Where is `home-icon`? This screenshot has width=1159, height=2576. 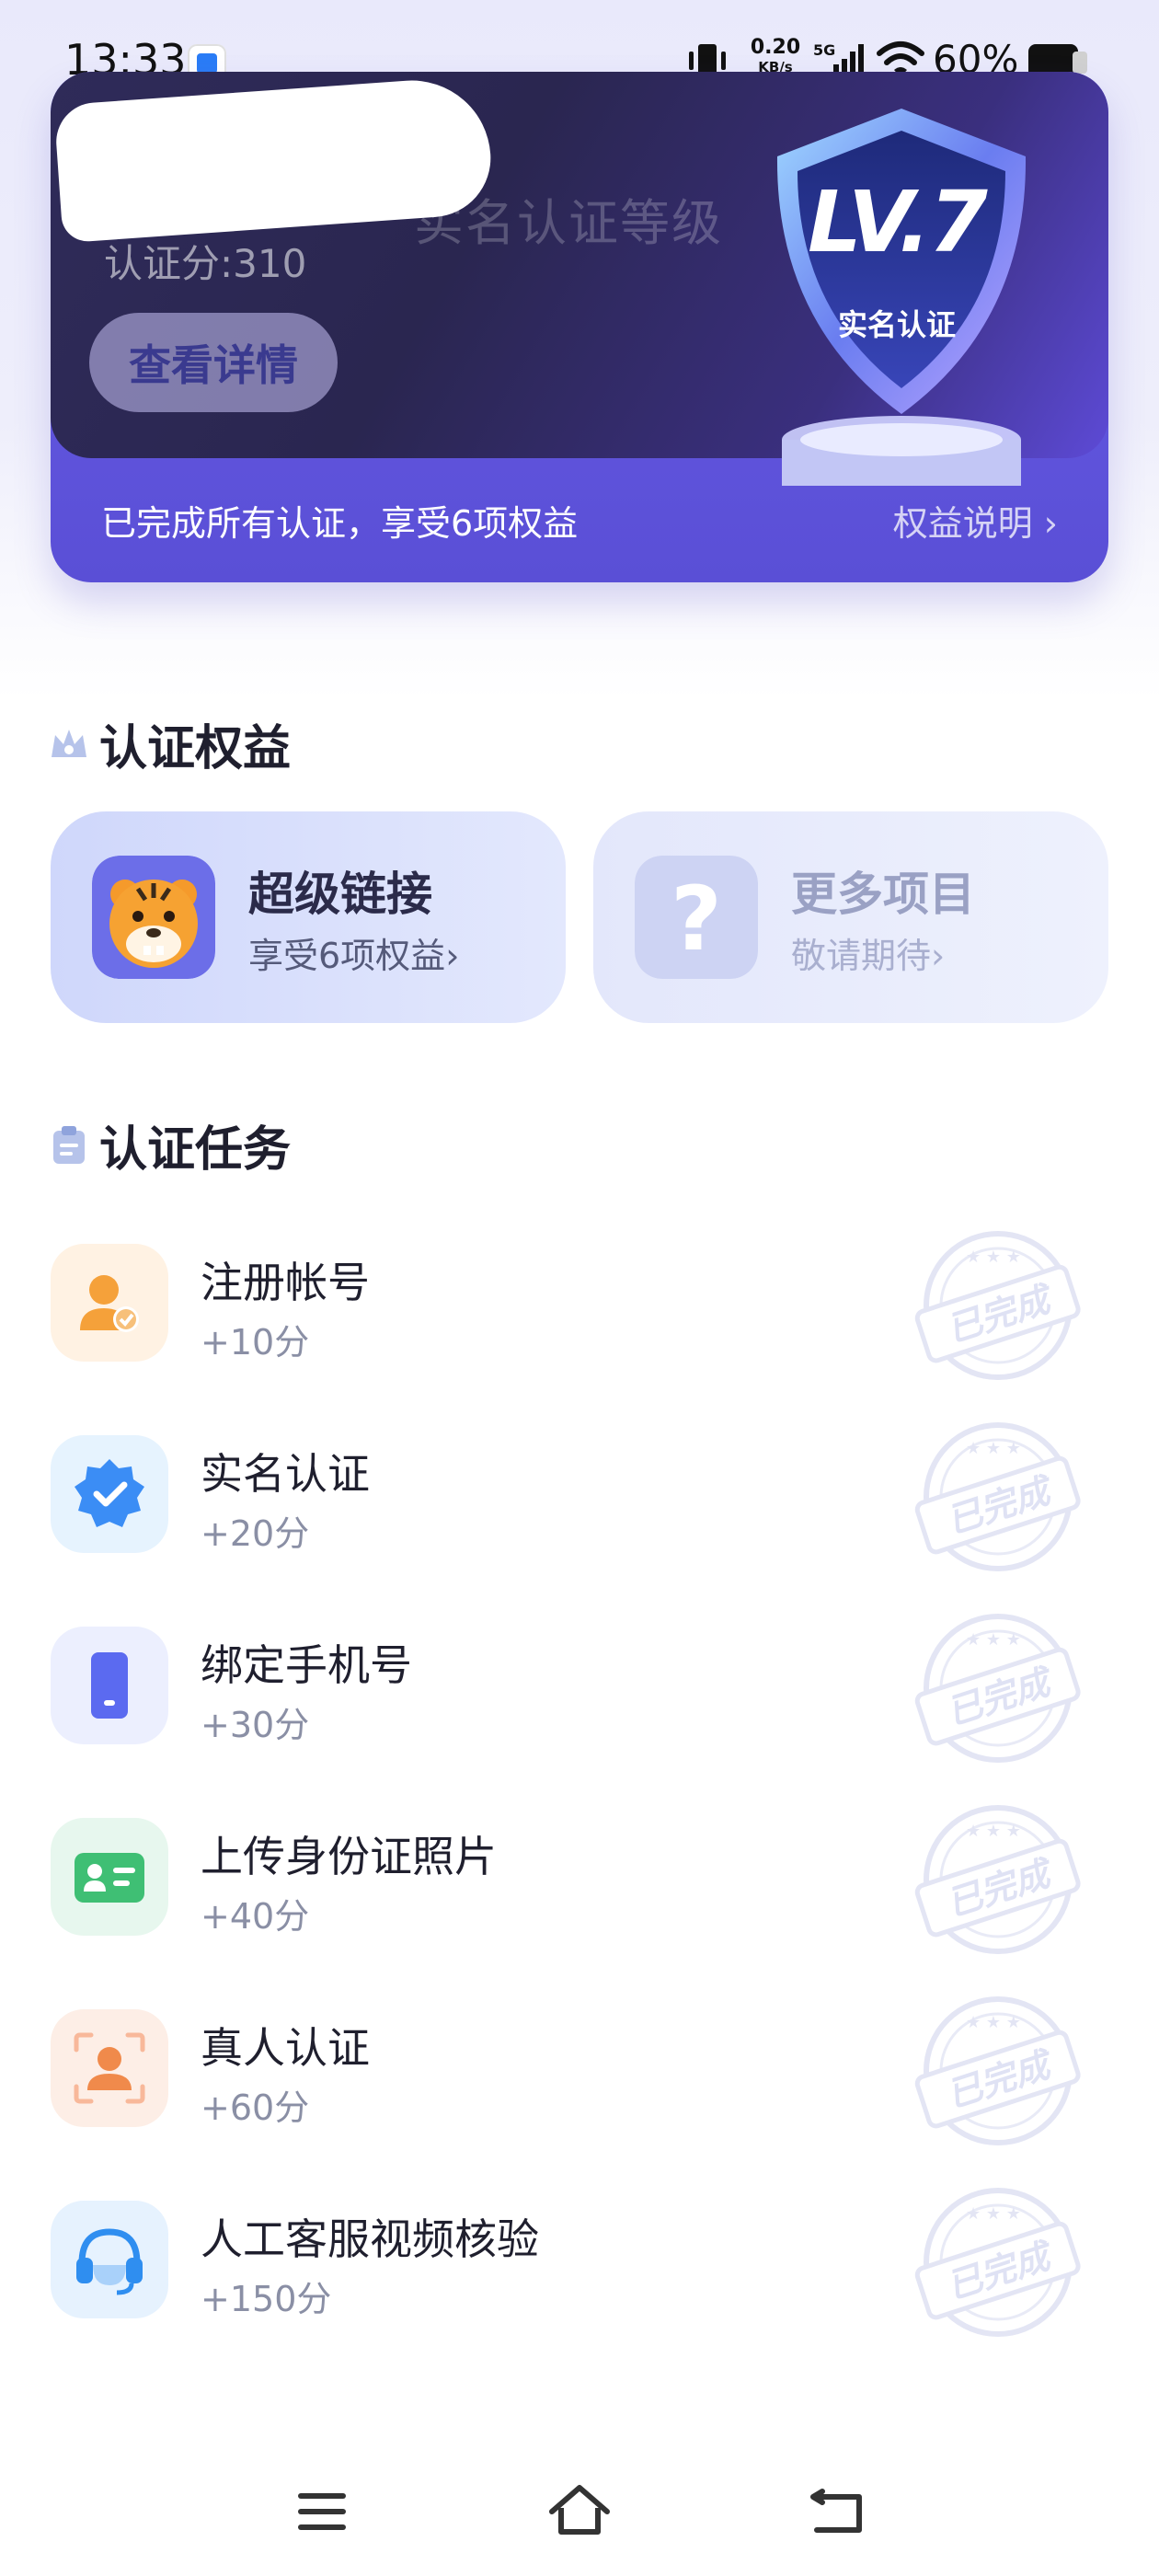 home-icon is located at coordinates (579, 2511).